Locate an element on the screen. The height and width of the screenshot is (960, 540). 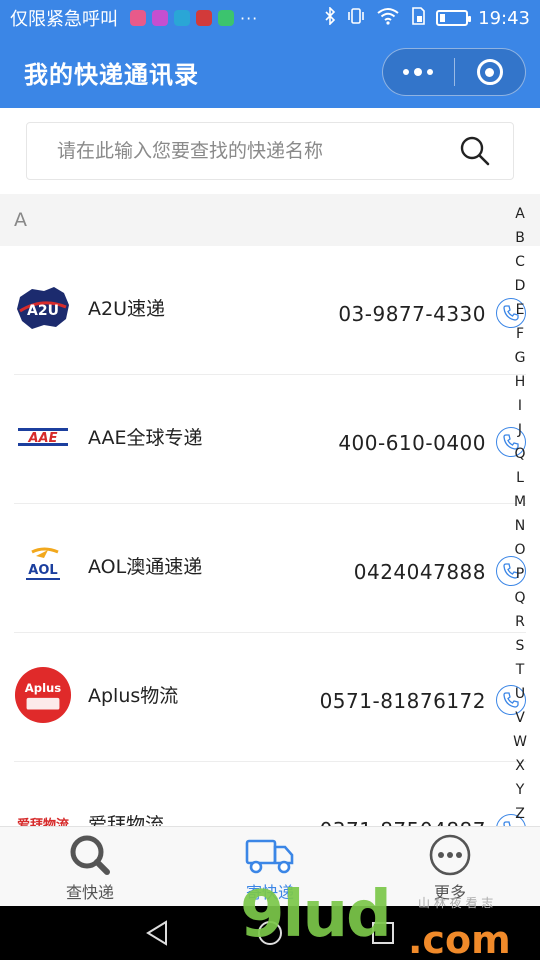
aplus-logo: Aplus is located at coordinates (43, 695).